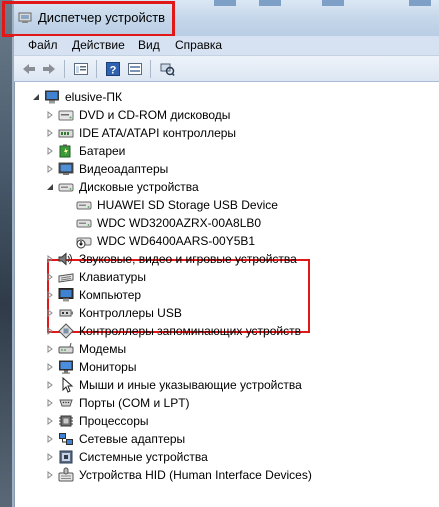  Describe the element at coordinates (108, 367) in the screenshot. I see `tree-item-label: Мониторы` at that location.